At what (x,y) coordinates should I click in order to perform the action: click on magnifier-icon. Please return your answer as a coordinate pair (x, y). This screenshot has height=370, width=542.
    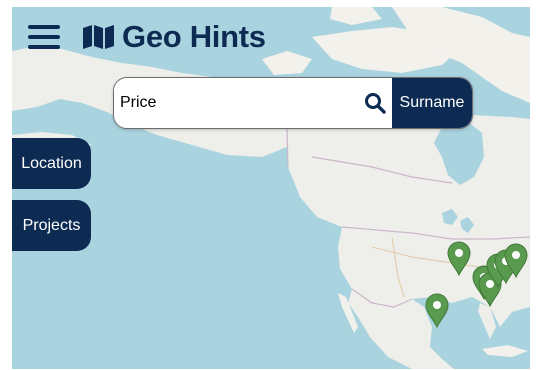
    Looking at the image, I should click on (375, 103).